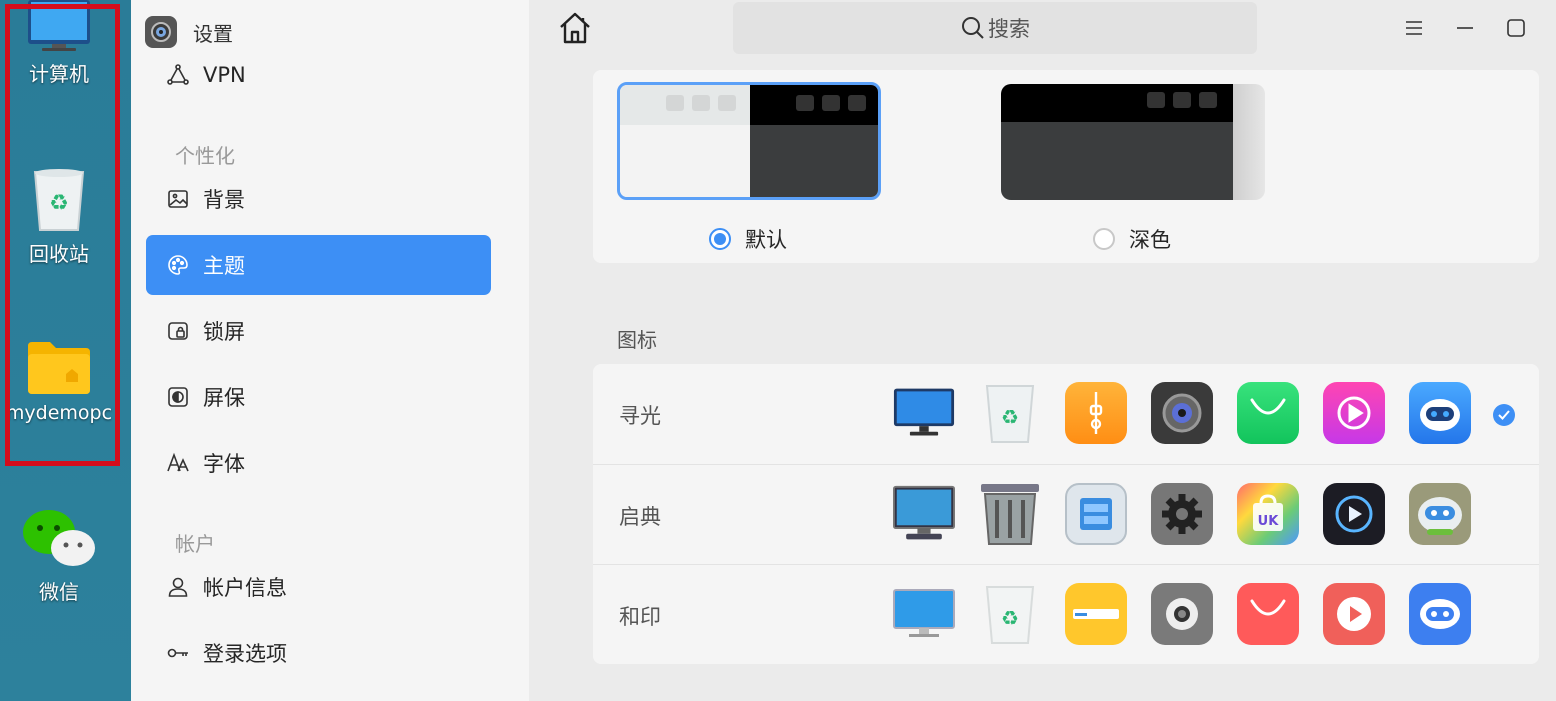  I want to click on icon-set-row-heyin: 和印 ♻, so click(1066, 614).